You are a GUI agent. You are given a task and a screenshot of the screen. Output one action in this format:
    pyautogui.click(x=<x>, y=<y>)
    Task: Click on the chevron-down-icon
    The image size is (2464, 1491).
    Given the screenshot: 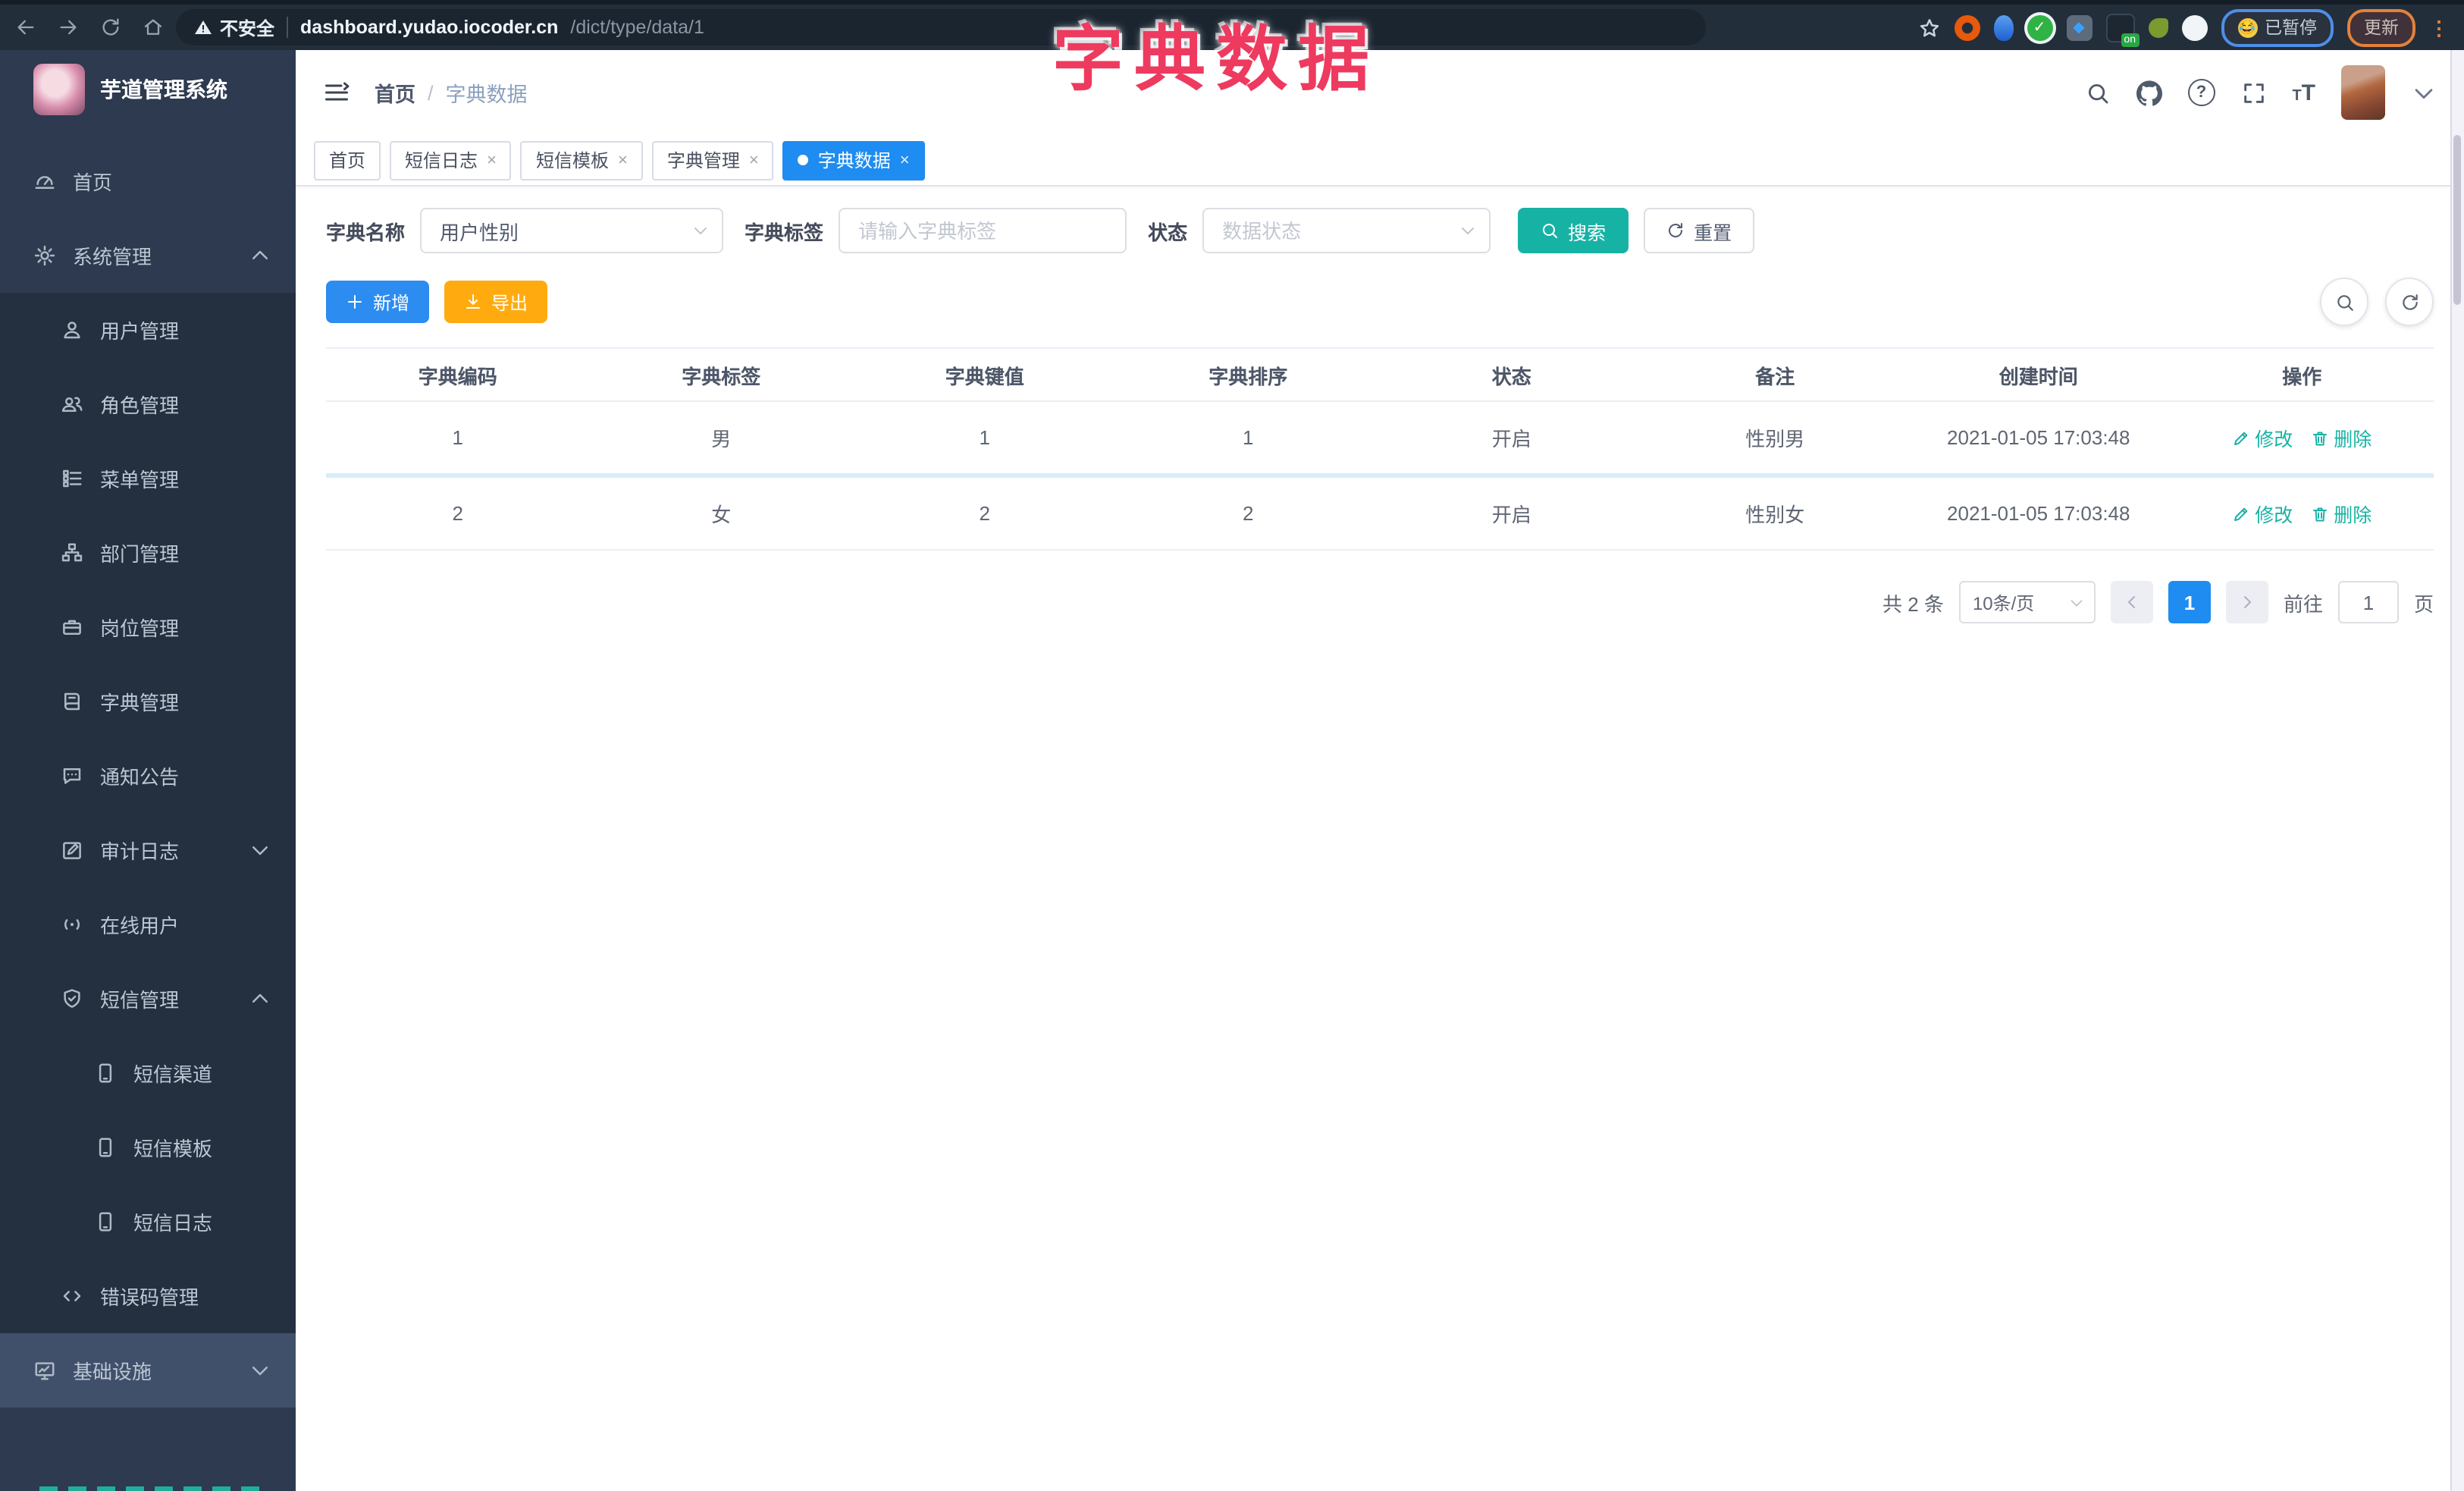 What is the action you would take?
    pyautogui.click(x=2424, y=92)
    